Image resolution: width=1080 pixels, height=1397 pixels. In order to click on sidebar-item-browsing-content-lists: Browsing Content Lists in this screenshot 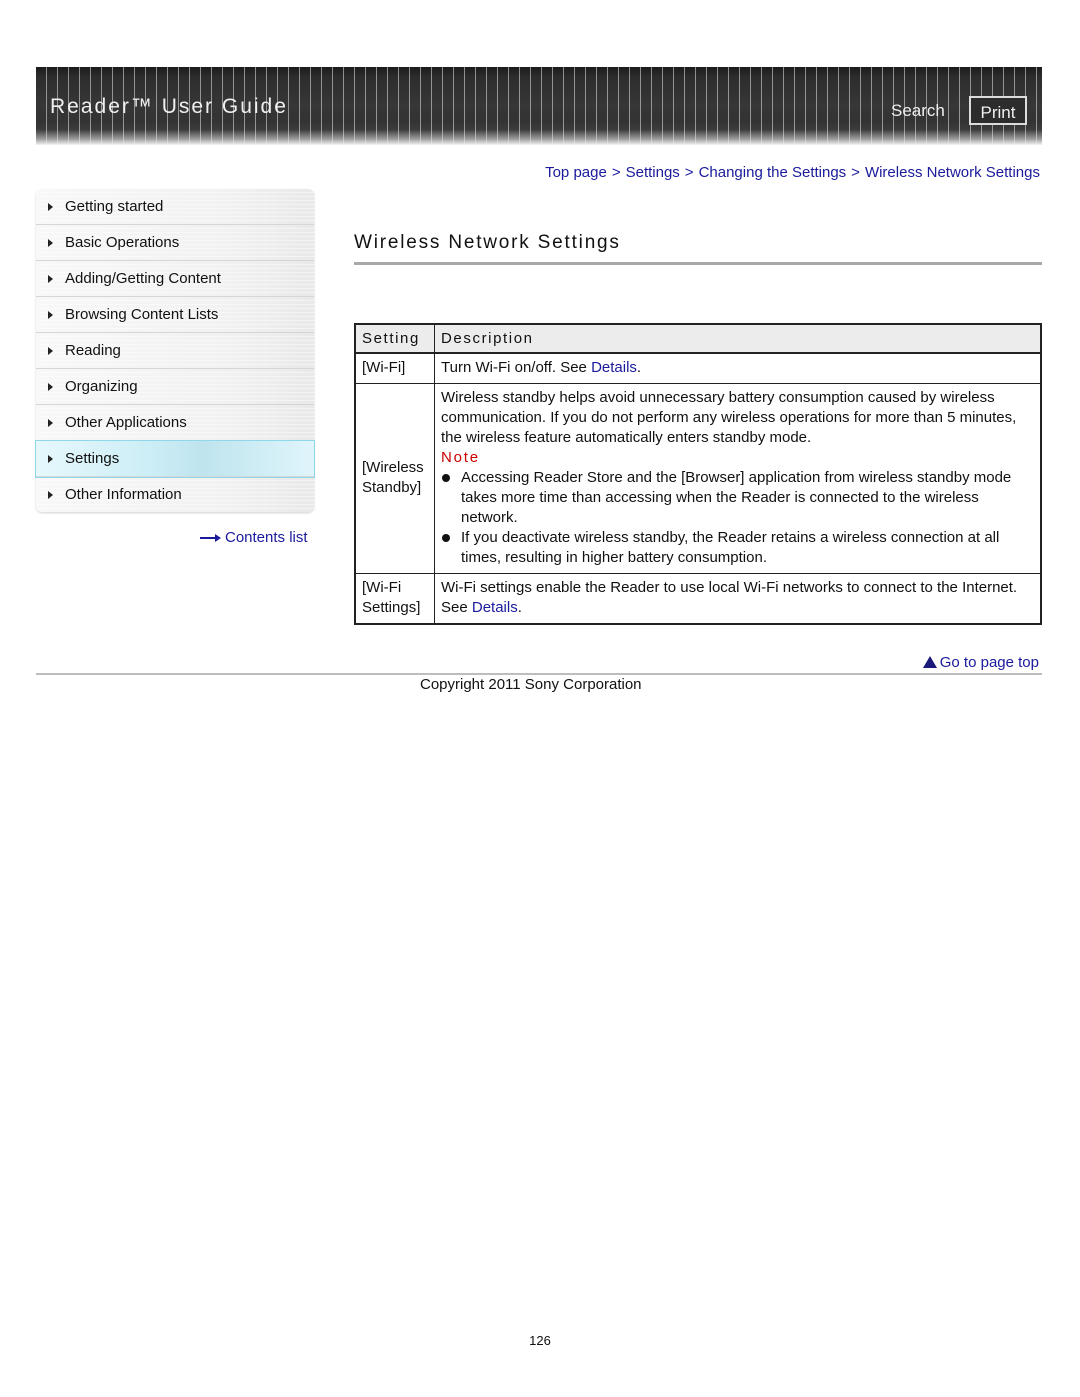, I will do `click(175, 315)`.